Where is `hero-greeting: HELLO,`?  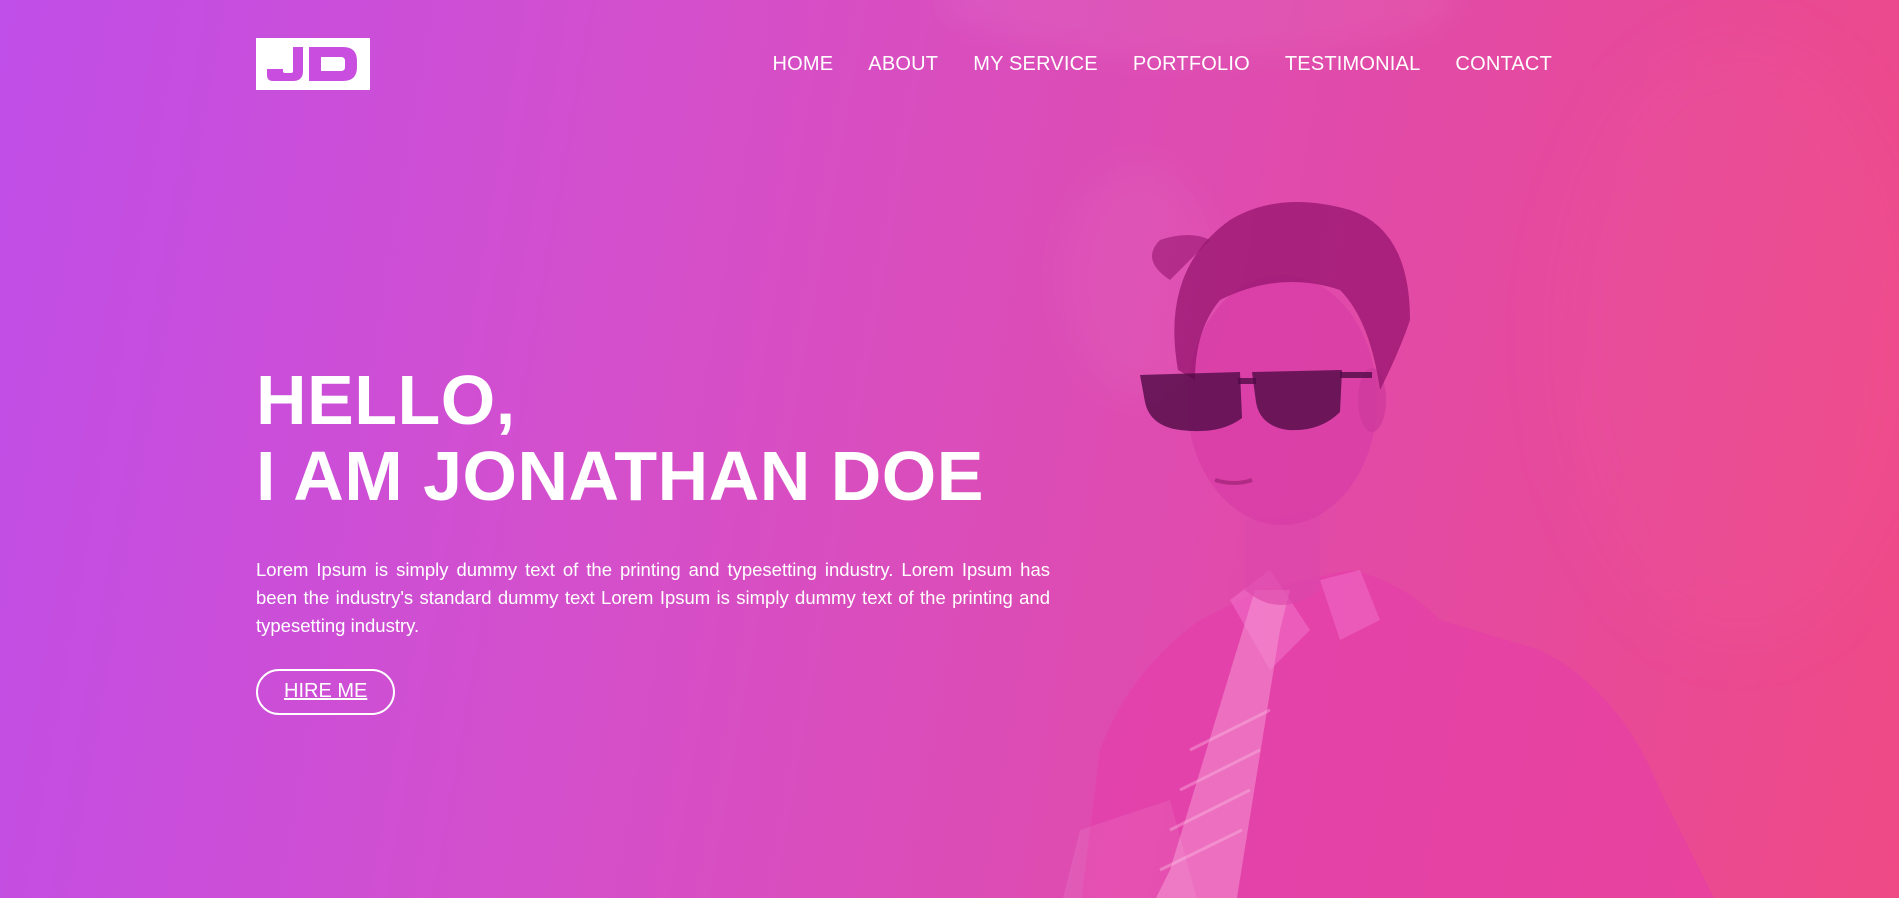 hero-greeting: HELLO, is located at coordinates (386, 400).